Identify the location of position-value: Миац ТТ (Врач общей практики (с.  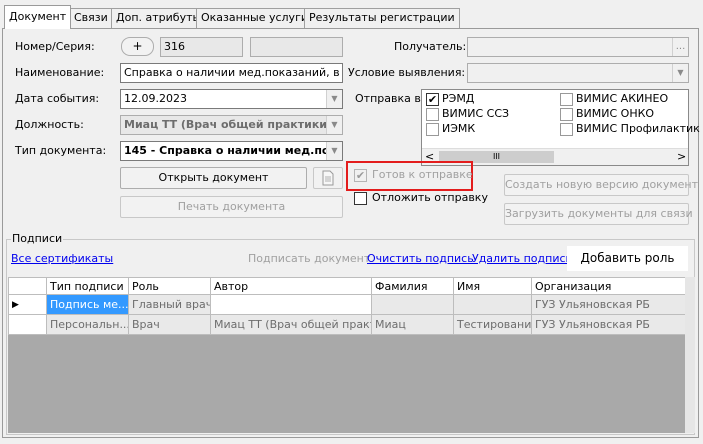
(233, 124).